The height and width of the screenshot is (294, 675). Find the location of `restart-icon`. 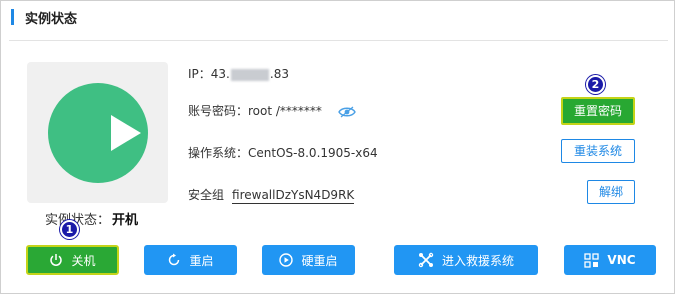

restart-icon is located at coordinates (174, 259).